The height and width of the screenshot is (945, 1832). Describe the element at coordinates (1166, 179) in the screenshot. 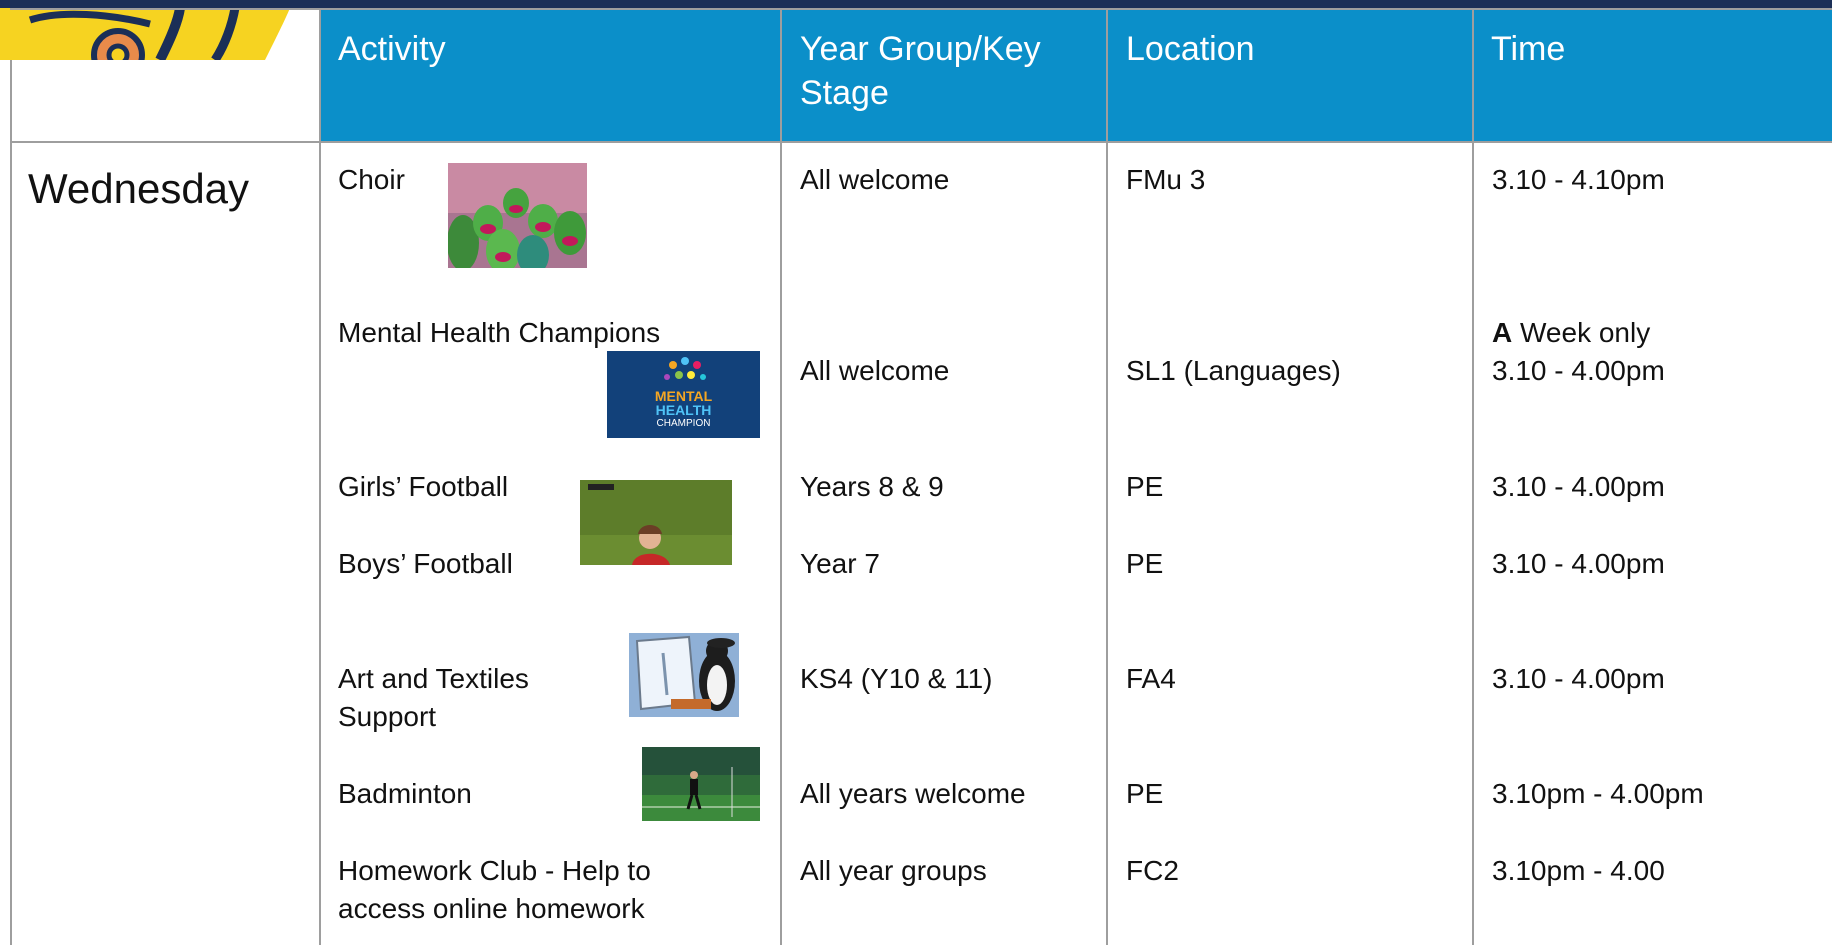

I see `location-choir: FMu 3` at that location.